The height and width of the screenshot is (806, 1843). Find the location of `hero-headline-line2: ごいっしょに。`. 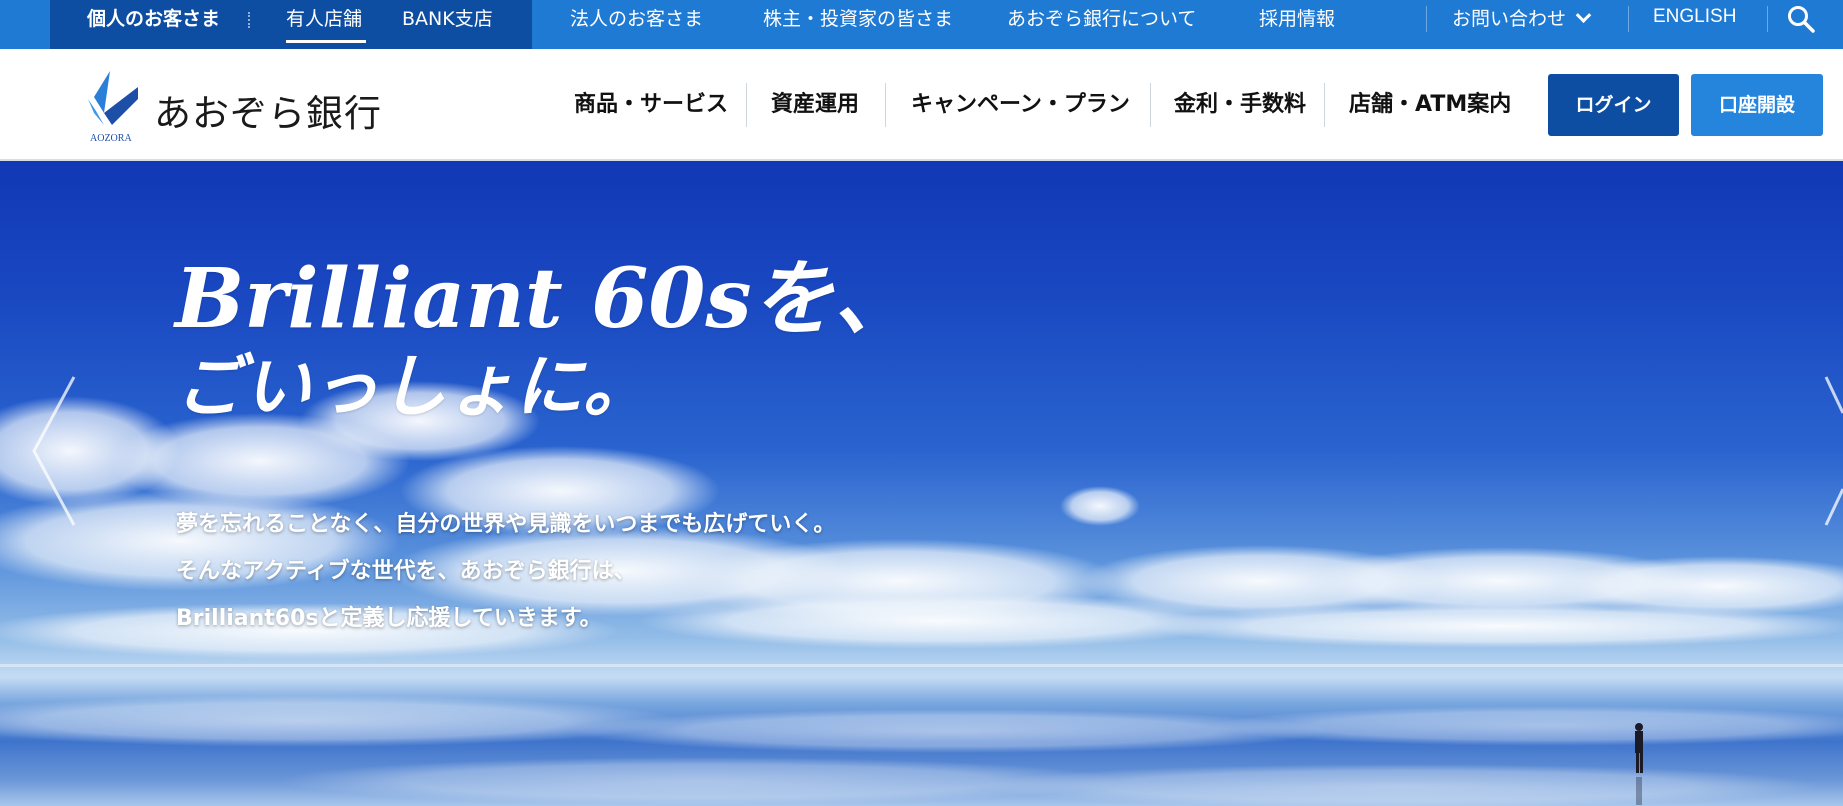

hero-headline-line2: ごいっしょに。 is located at coordinates (413, 387).